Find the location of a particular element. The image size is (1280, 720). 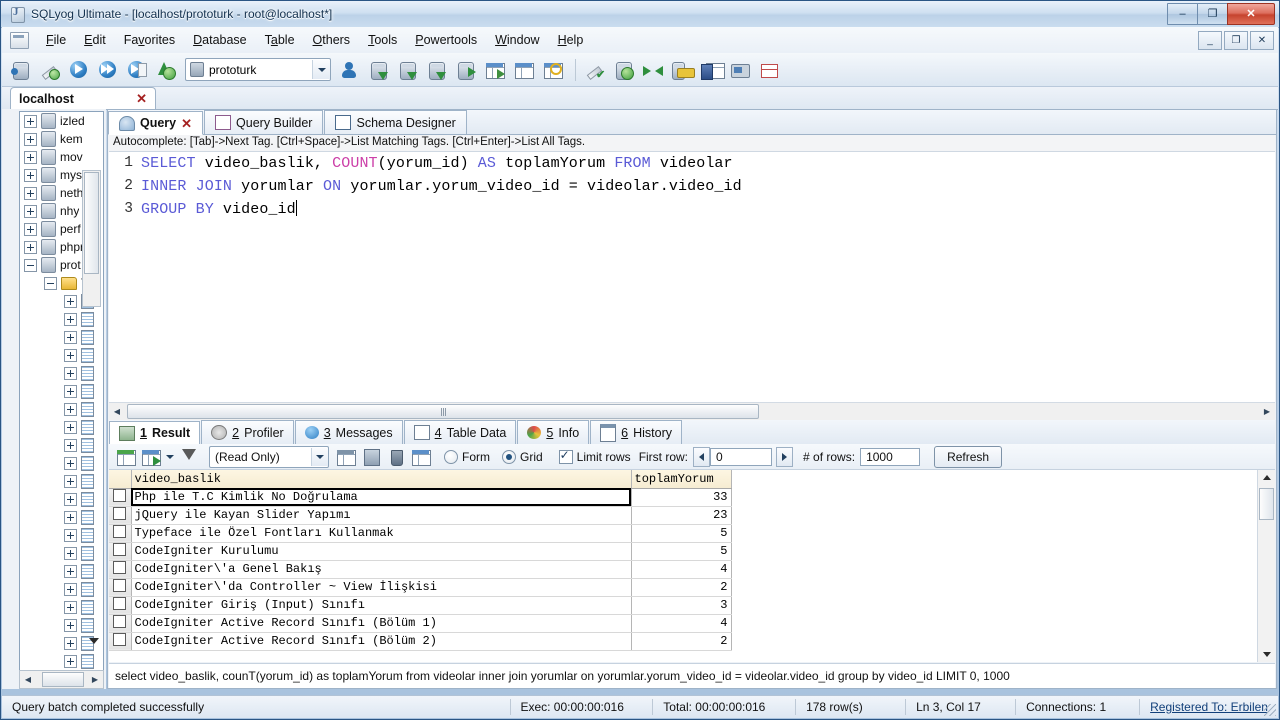

mdi-minimize-button: _ is located at coordinates (1210, 40).